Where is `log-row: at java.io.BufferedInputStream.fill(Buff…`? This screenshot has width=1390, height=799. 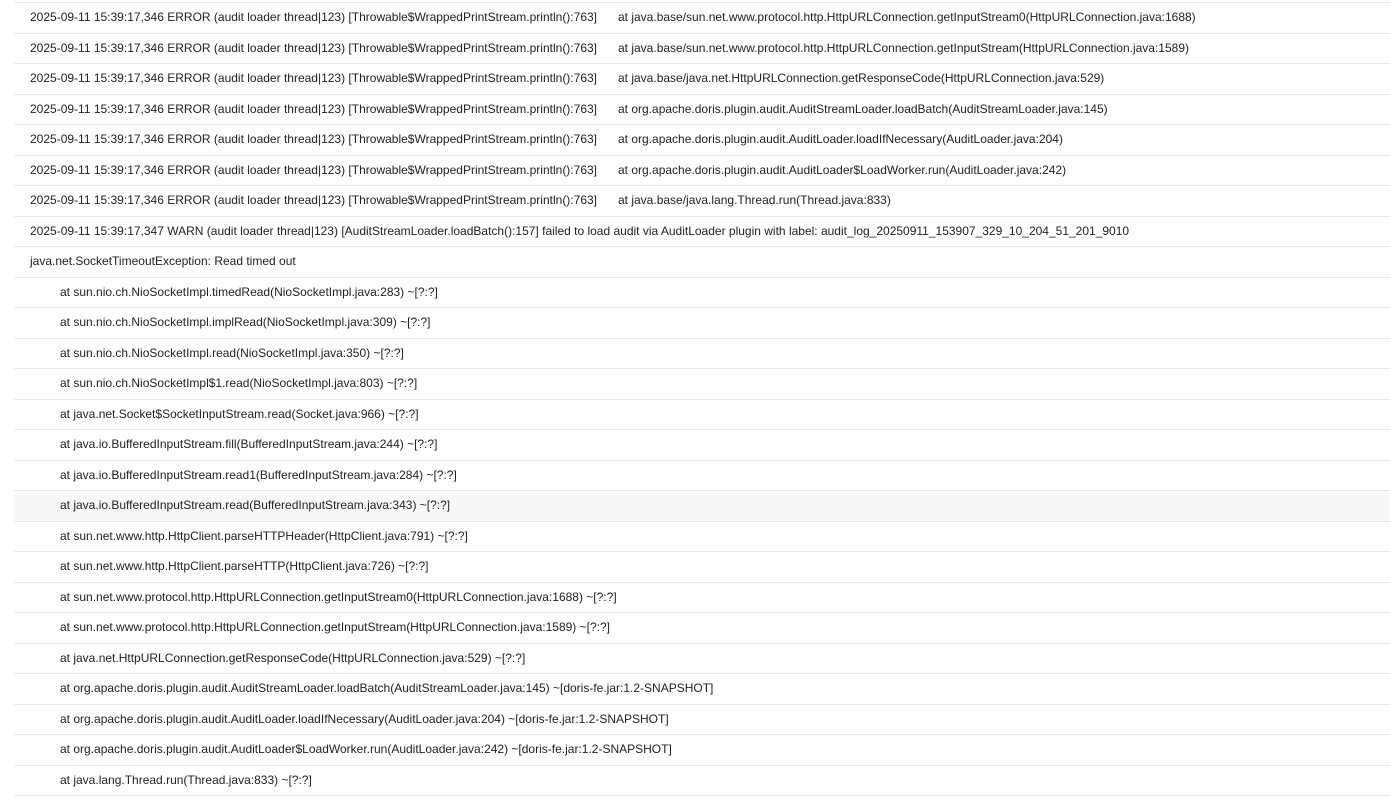 log-row: at java.io.BufferedInputStream.fill(Buff… is located at coordinates (702, 445).